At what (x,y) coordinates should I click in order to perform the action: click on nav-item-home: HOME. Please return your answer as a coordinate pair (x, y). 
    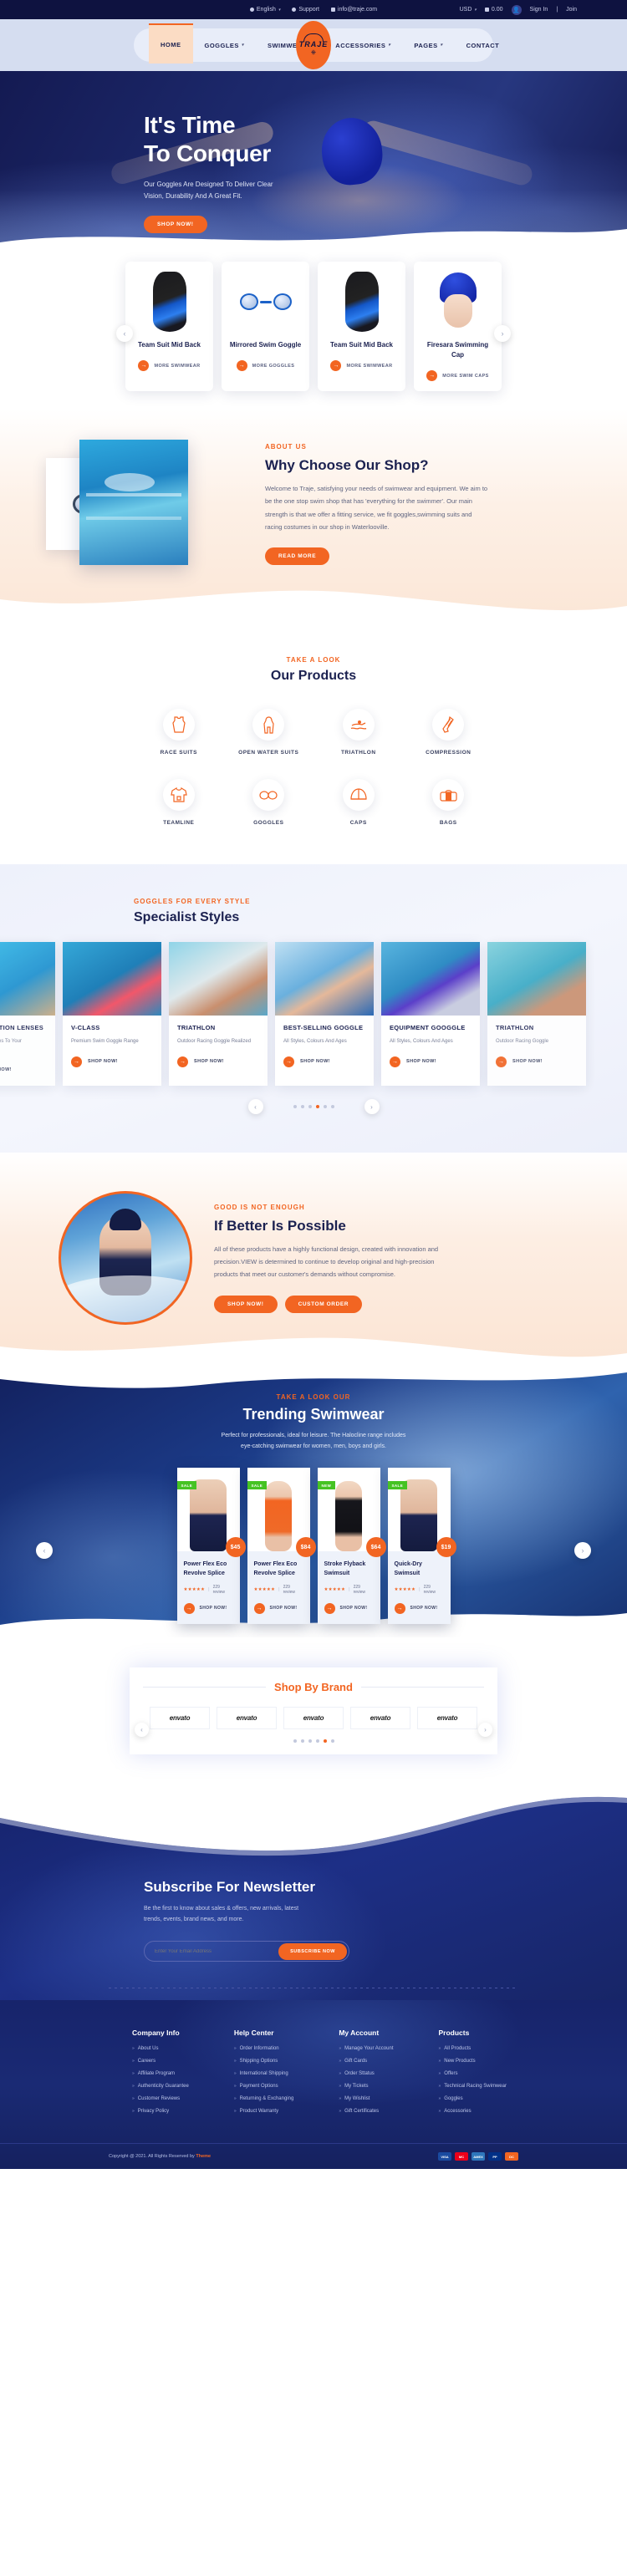
    Looking at the image, I should click on (171, 43).